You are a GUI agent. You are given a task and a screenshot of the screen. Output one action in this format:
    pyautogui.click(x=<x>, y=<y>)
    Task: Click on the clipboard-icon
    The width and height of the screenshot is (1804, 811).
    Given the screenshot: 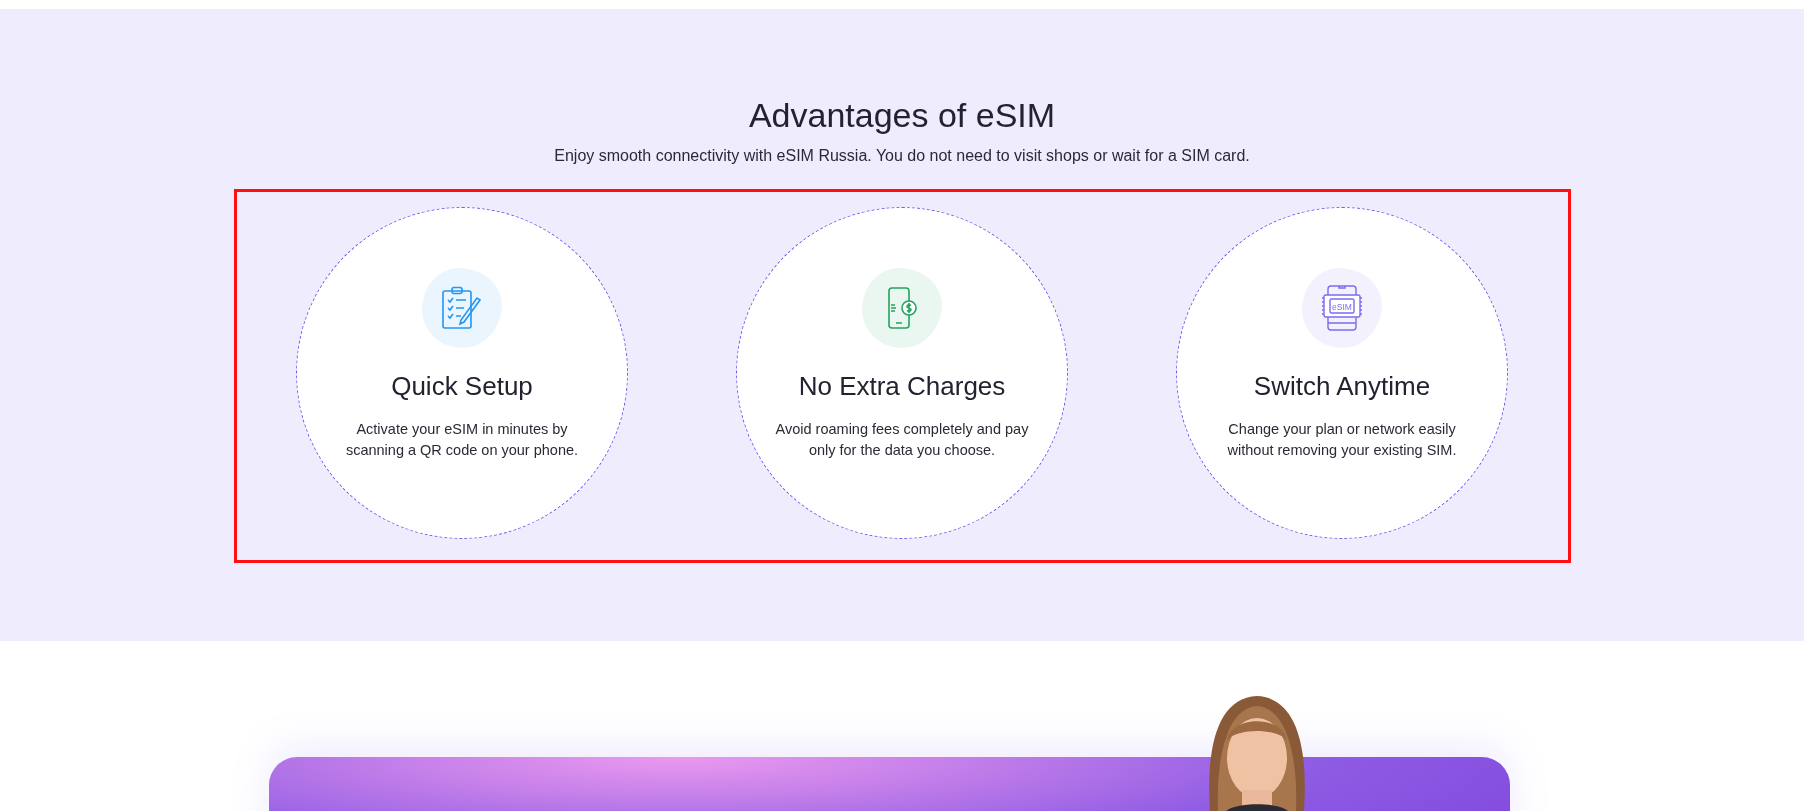 What is the action you would take?
    pyautogui.click(x=462, y=308)
    